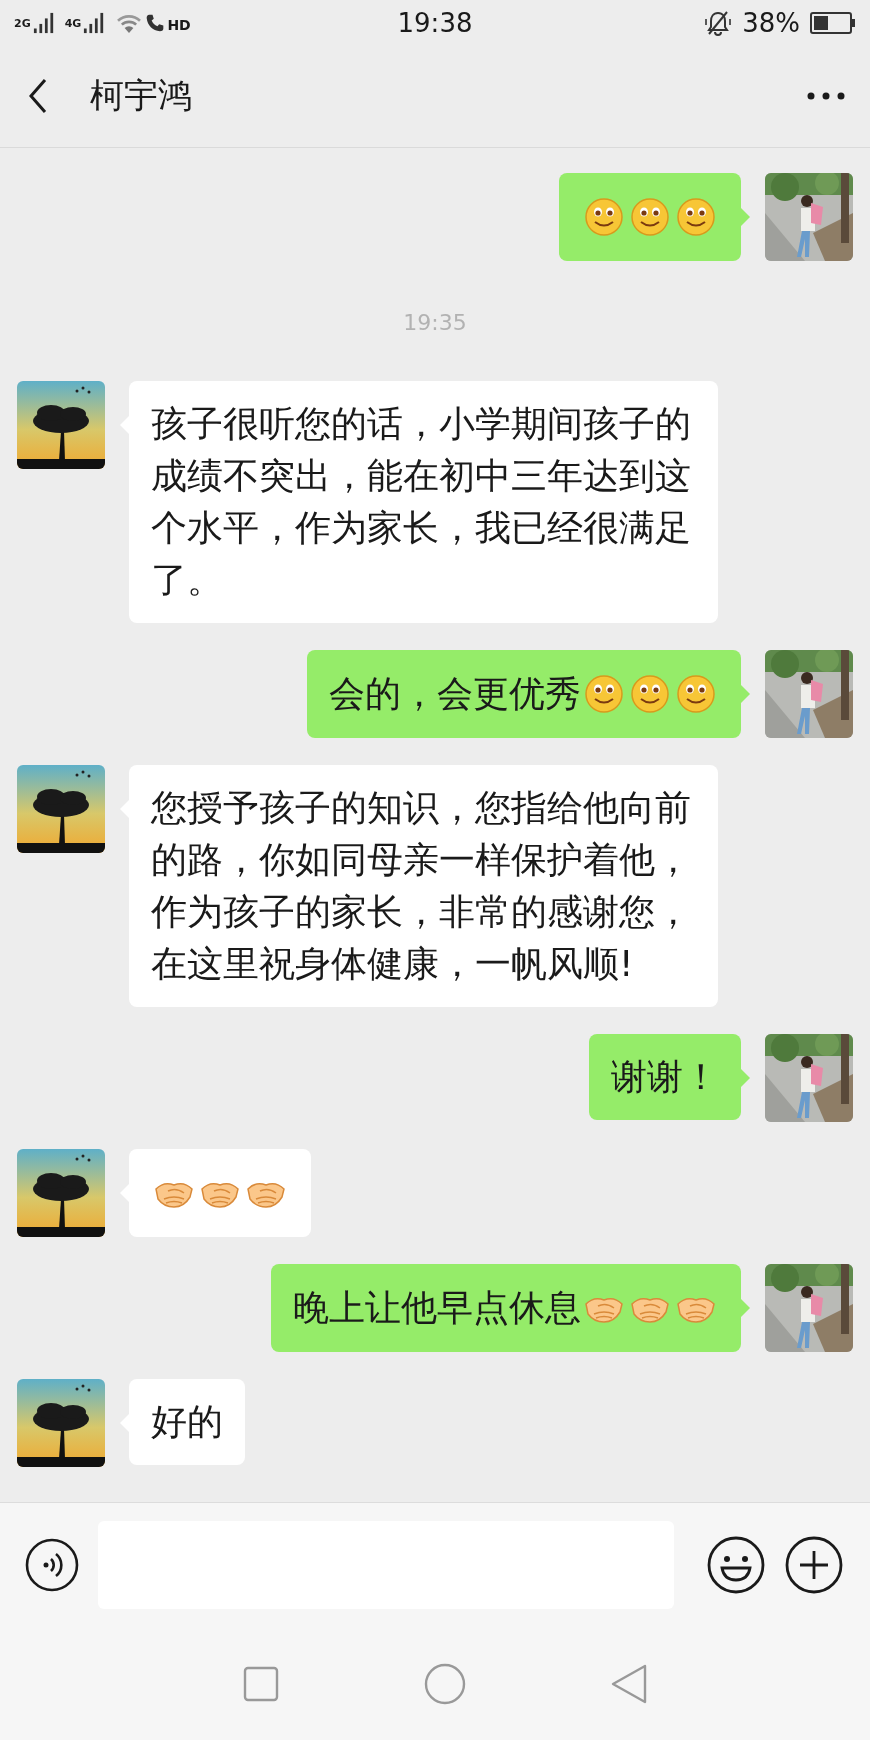 The height and width of the screenshot is (1740, 870). I want to click on more-button, so click(826, 96).